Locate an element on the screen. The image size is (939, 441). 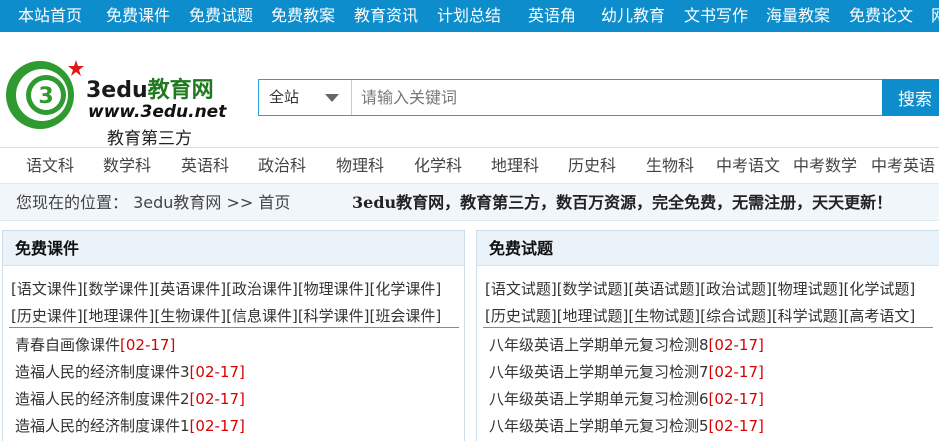
subject-biology: 生物科 is located at coordinates (670, 165).